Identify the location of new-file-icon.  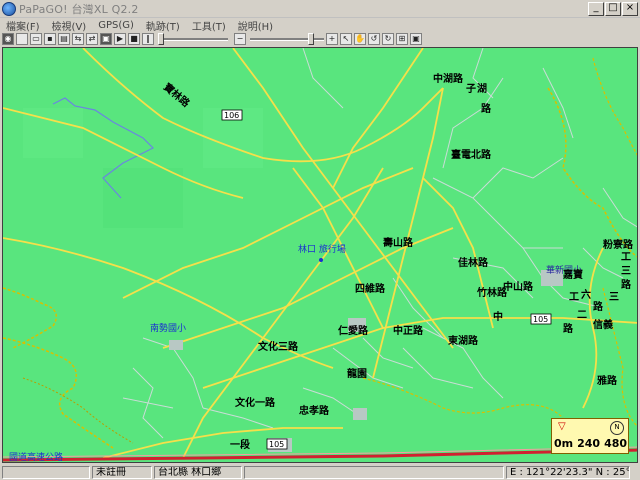
(22, 39).